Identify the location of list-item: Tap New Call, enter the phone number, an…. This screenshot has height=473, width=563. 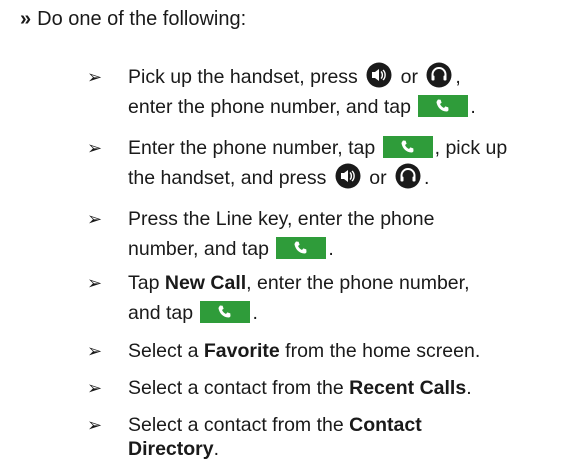
(338, 298).